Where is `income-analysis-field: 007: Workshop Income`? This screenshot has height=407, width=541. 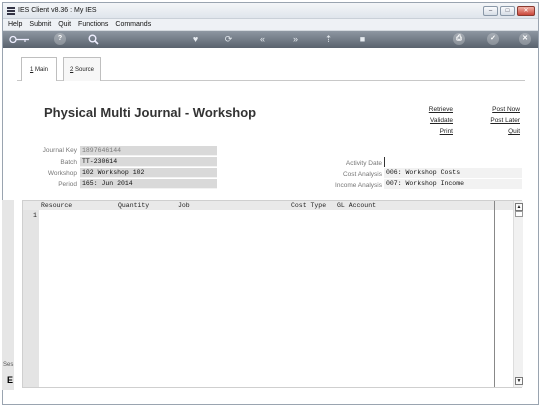
income-analysis-field: 007: Workshop Income is located at coordinates (453, 184).